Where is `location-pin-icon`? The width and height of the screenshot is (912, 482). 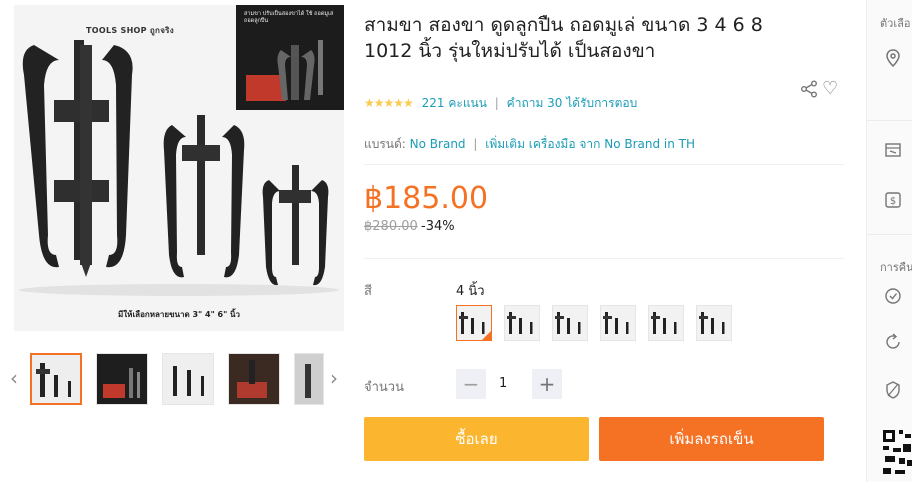
location-pin-icon is located at coordinates (893, 58).